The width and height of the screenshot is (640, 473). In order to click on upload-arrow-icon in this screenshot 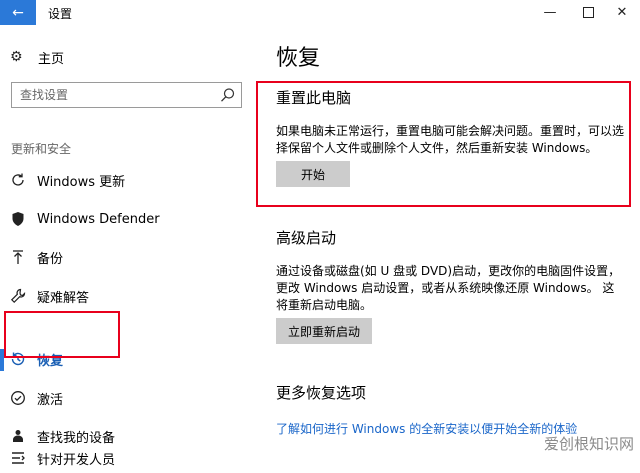, I will do `click(18, 257)`.